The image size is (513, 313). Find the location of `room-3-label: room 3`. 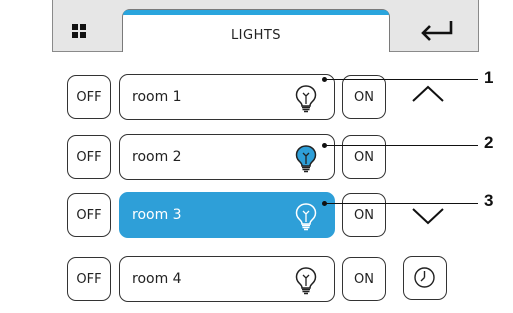

room-3-label: room 3 is located at coordinates (157, 215).